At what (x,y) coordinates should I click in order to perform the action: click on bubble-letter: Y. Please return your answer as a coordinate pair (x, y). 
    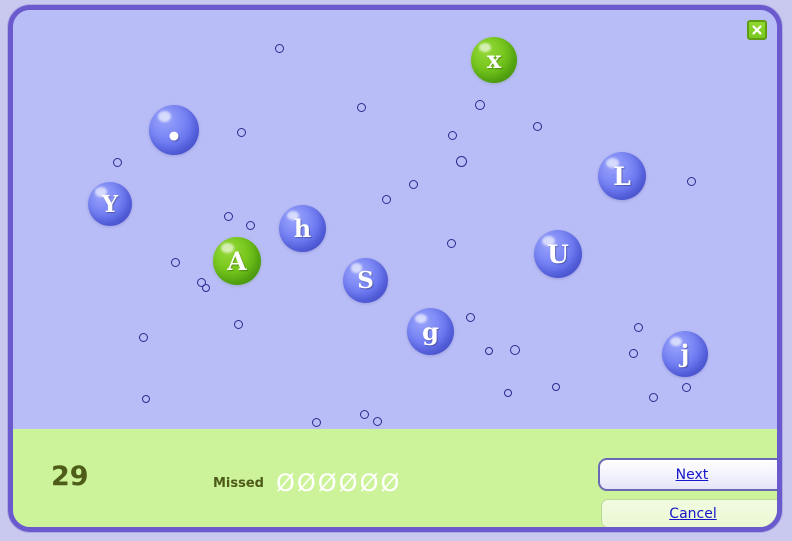
    Looking at the image, I should click on (110, 204).